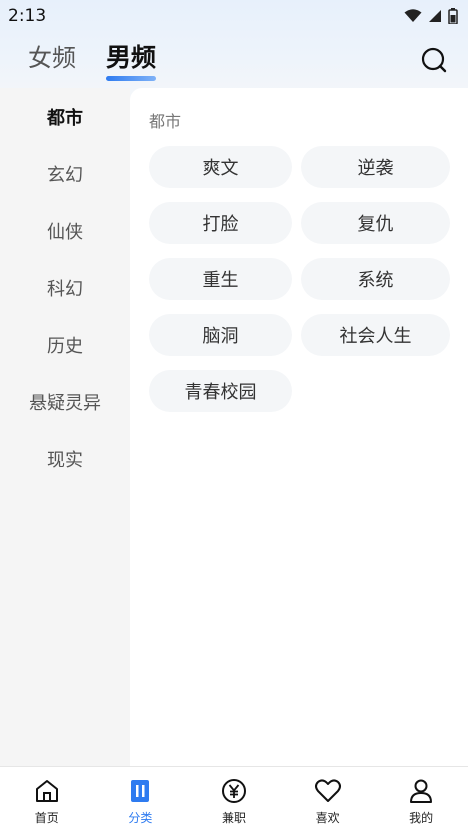 Image resolution: width=468 pixels, height=832 pixels. I want to click on tab-female: 女频, so click(52, 58).